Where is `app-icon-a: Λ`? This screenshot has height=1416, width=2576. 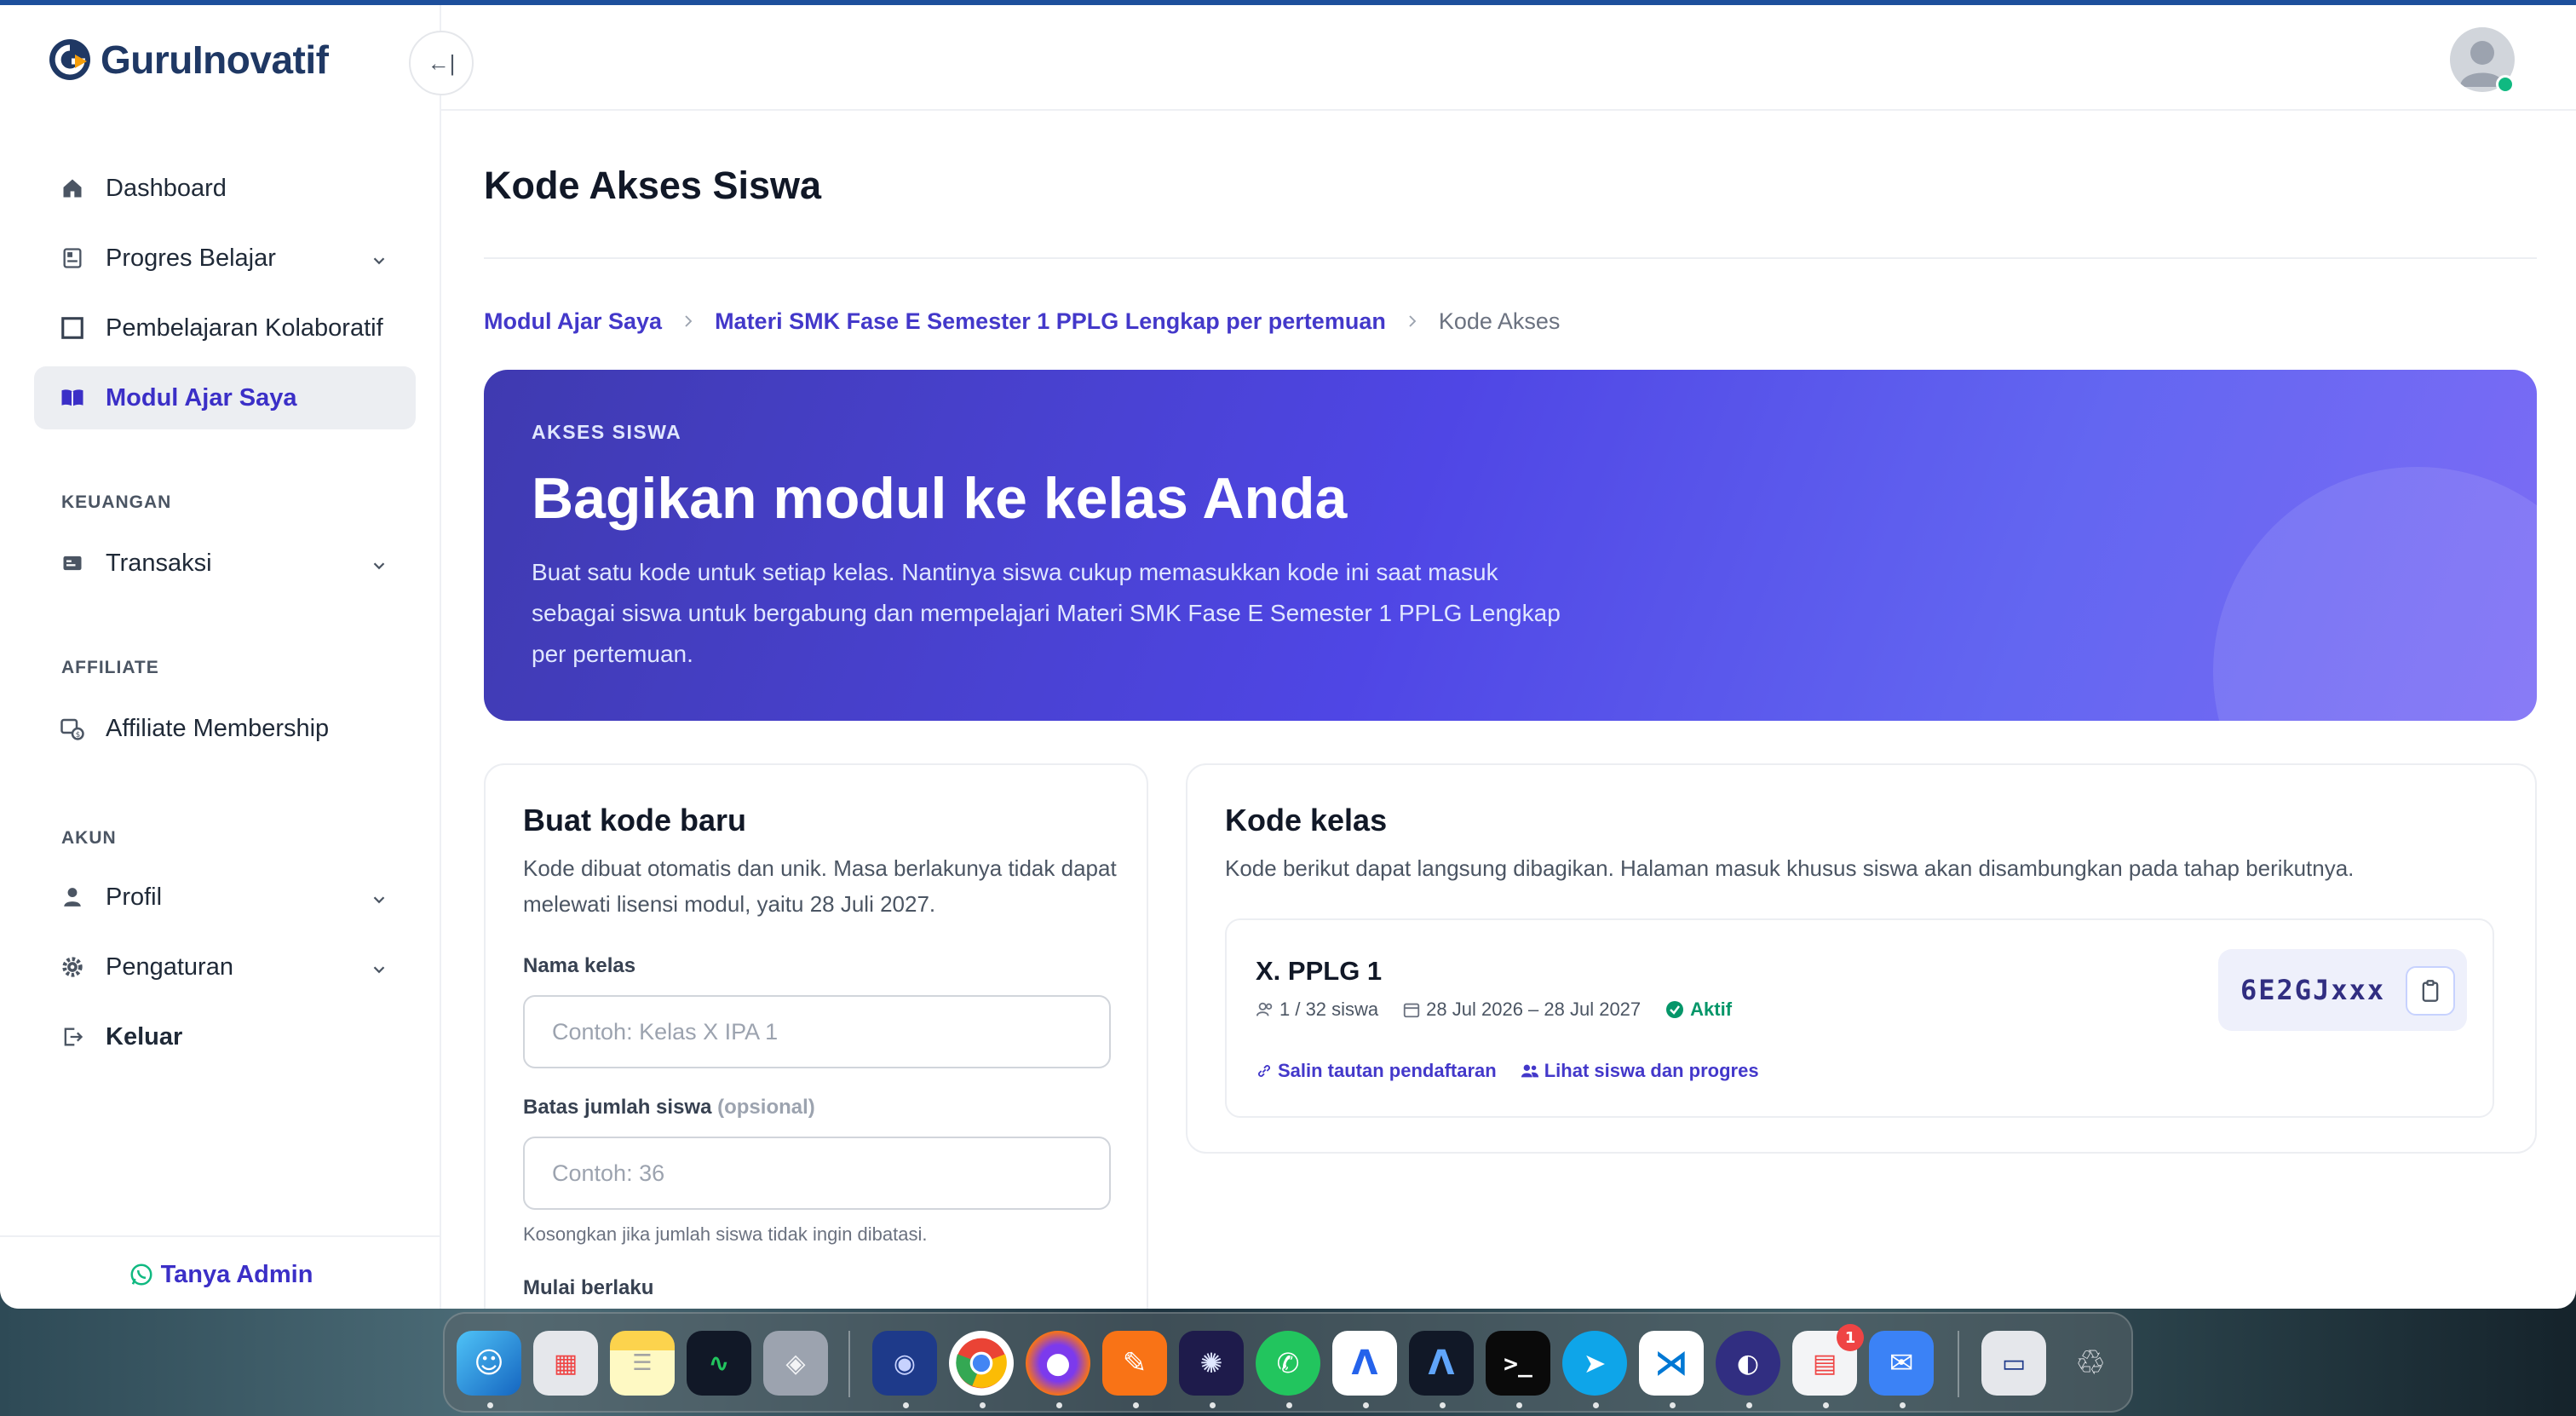
app-icon-a: Λ is located at coordinates (1442, 1363).